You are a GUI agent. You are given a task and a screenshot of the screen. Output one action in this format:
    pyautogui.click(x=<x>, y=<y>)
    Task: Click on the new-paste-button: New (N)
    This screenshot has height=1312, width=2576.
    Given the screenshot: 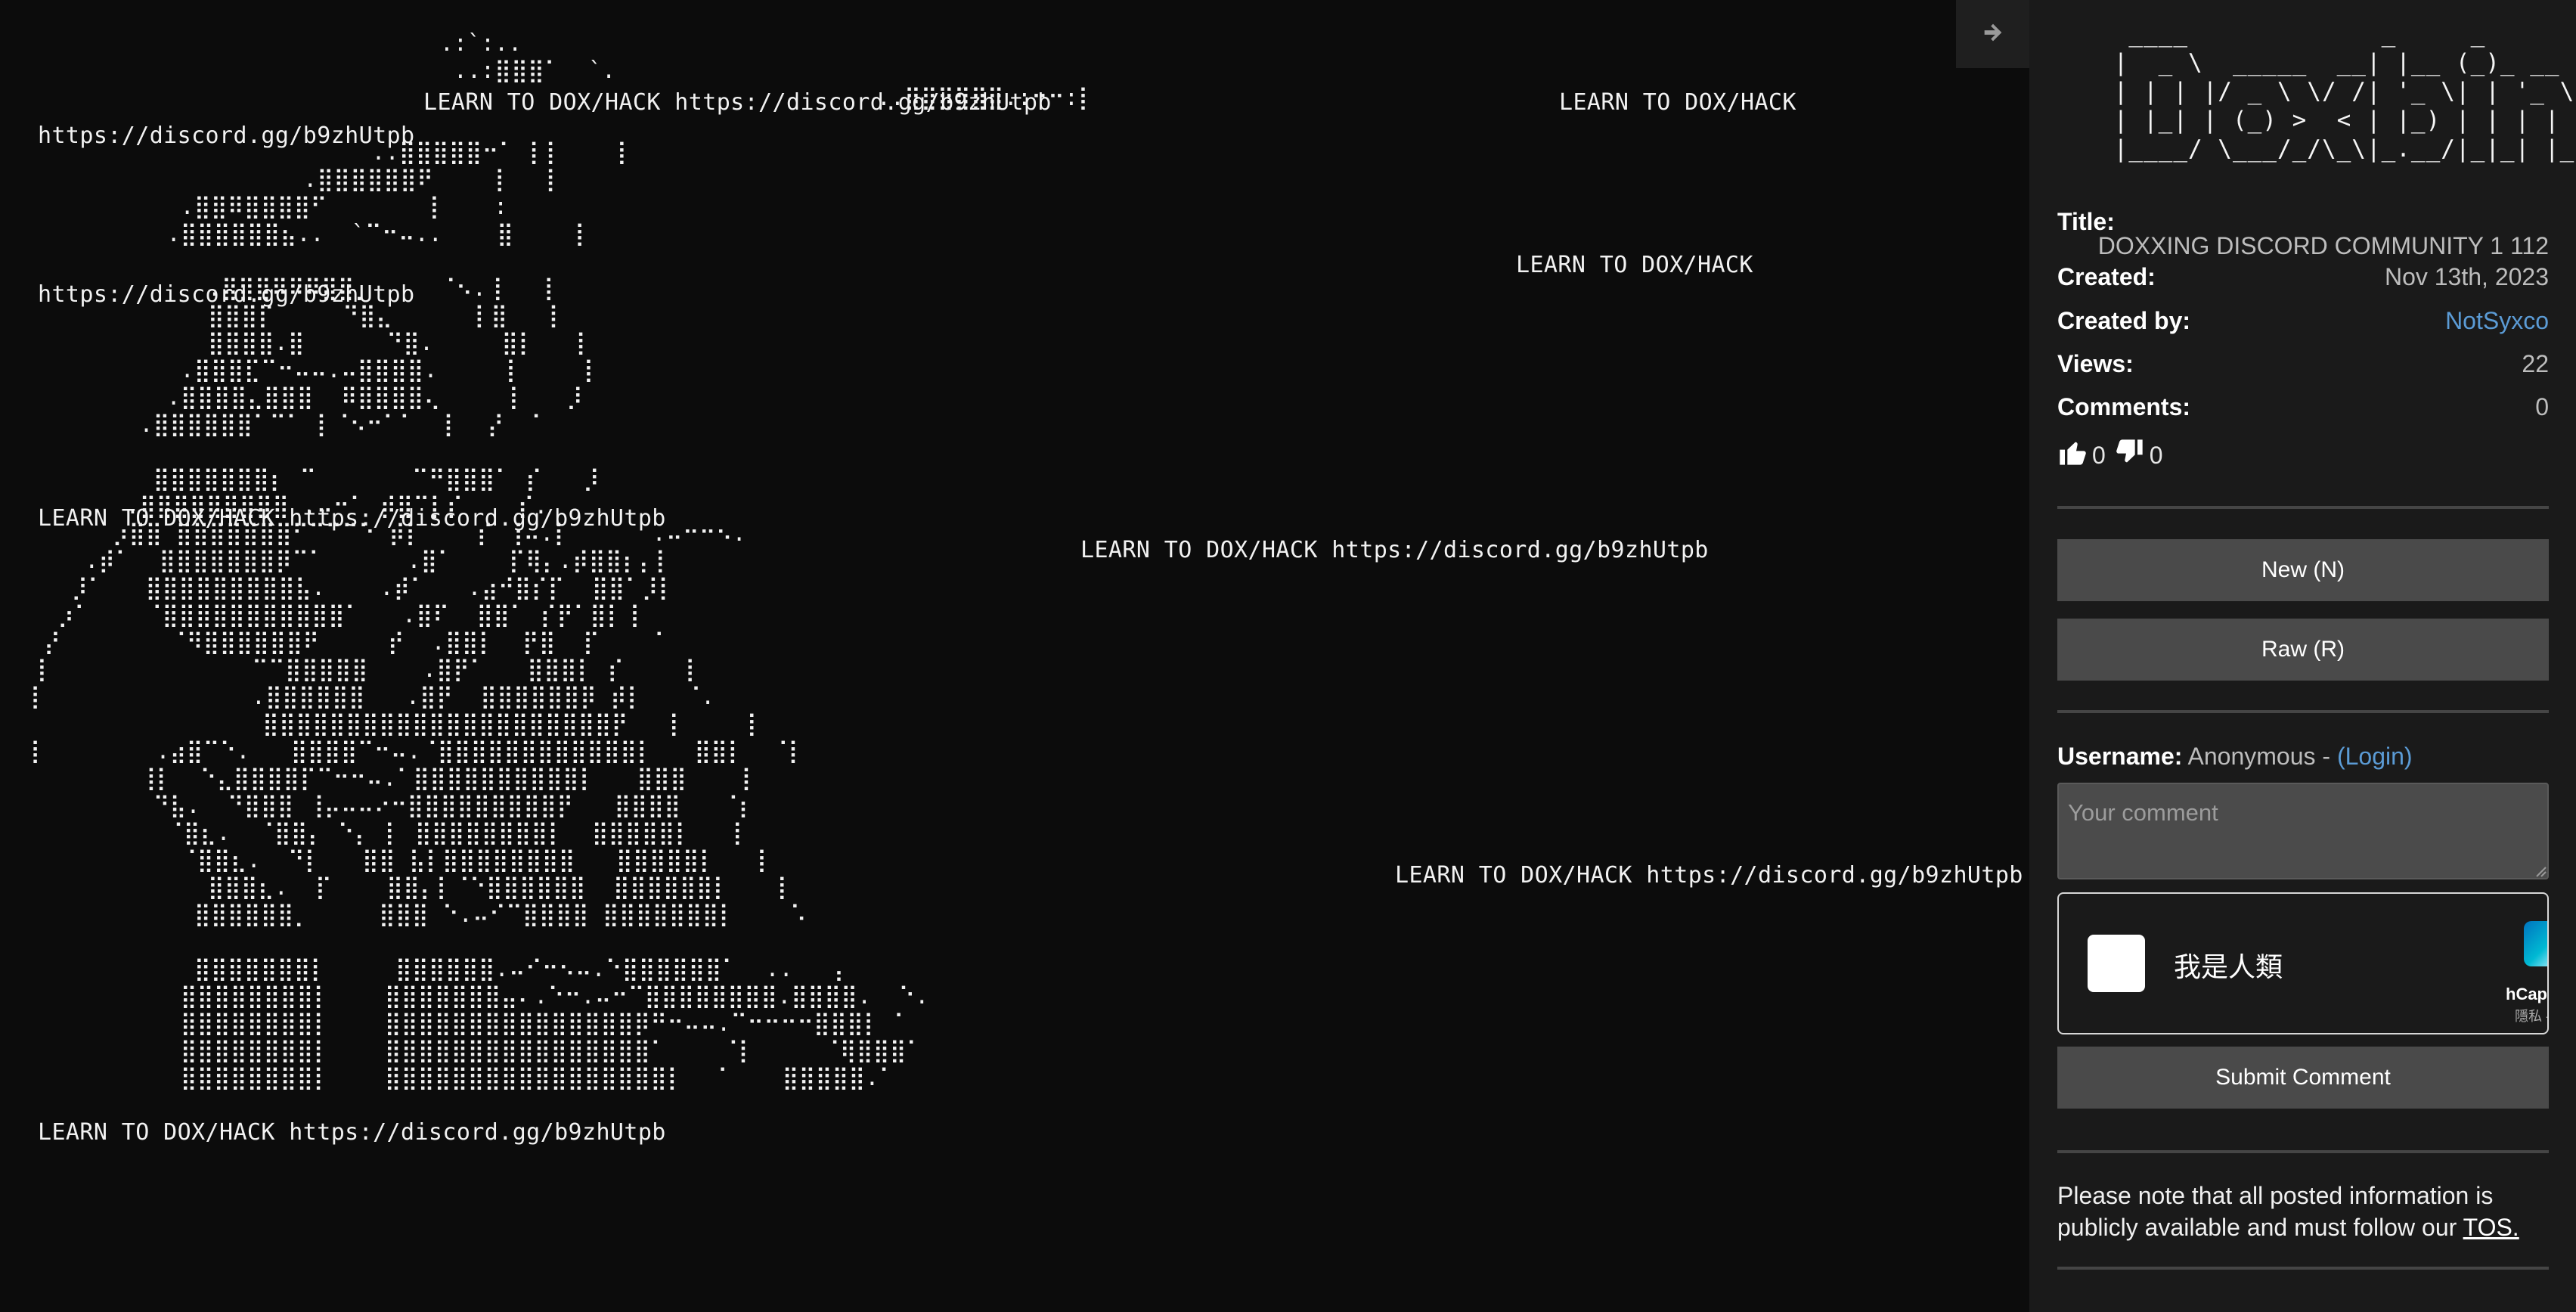 What is the action you would take?
    pyautogui.click(x=2303, y=570)
    